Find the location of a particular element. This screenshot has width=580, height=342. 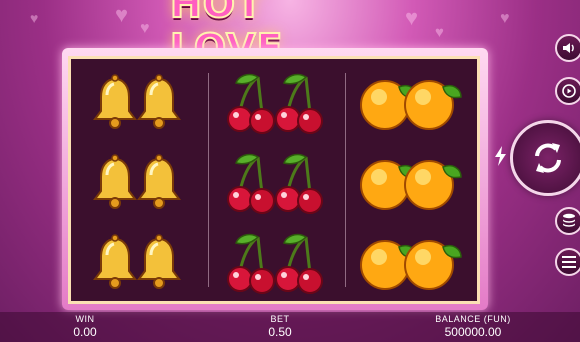

autoplay-button is located at coordinates (567, 91).